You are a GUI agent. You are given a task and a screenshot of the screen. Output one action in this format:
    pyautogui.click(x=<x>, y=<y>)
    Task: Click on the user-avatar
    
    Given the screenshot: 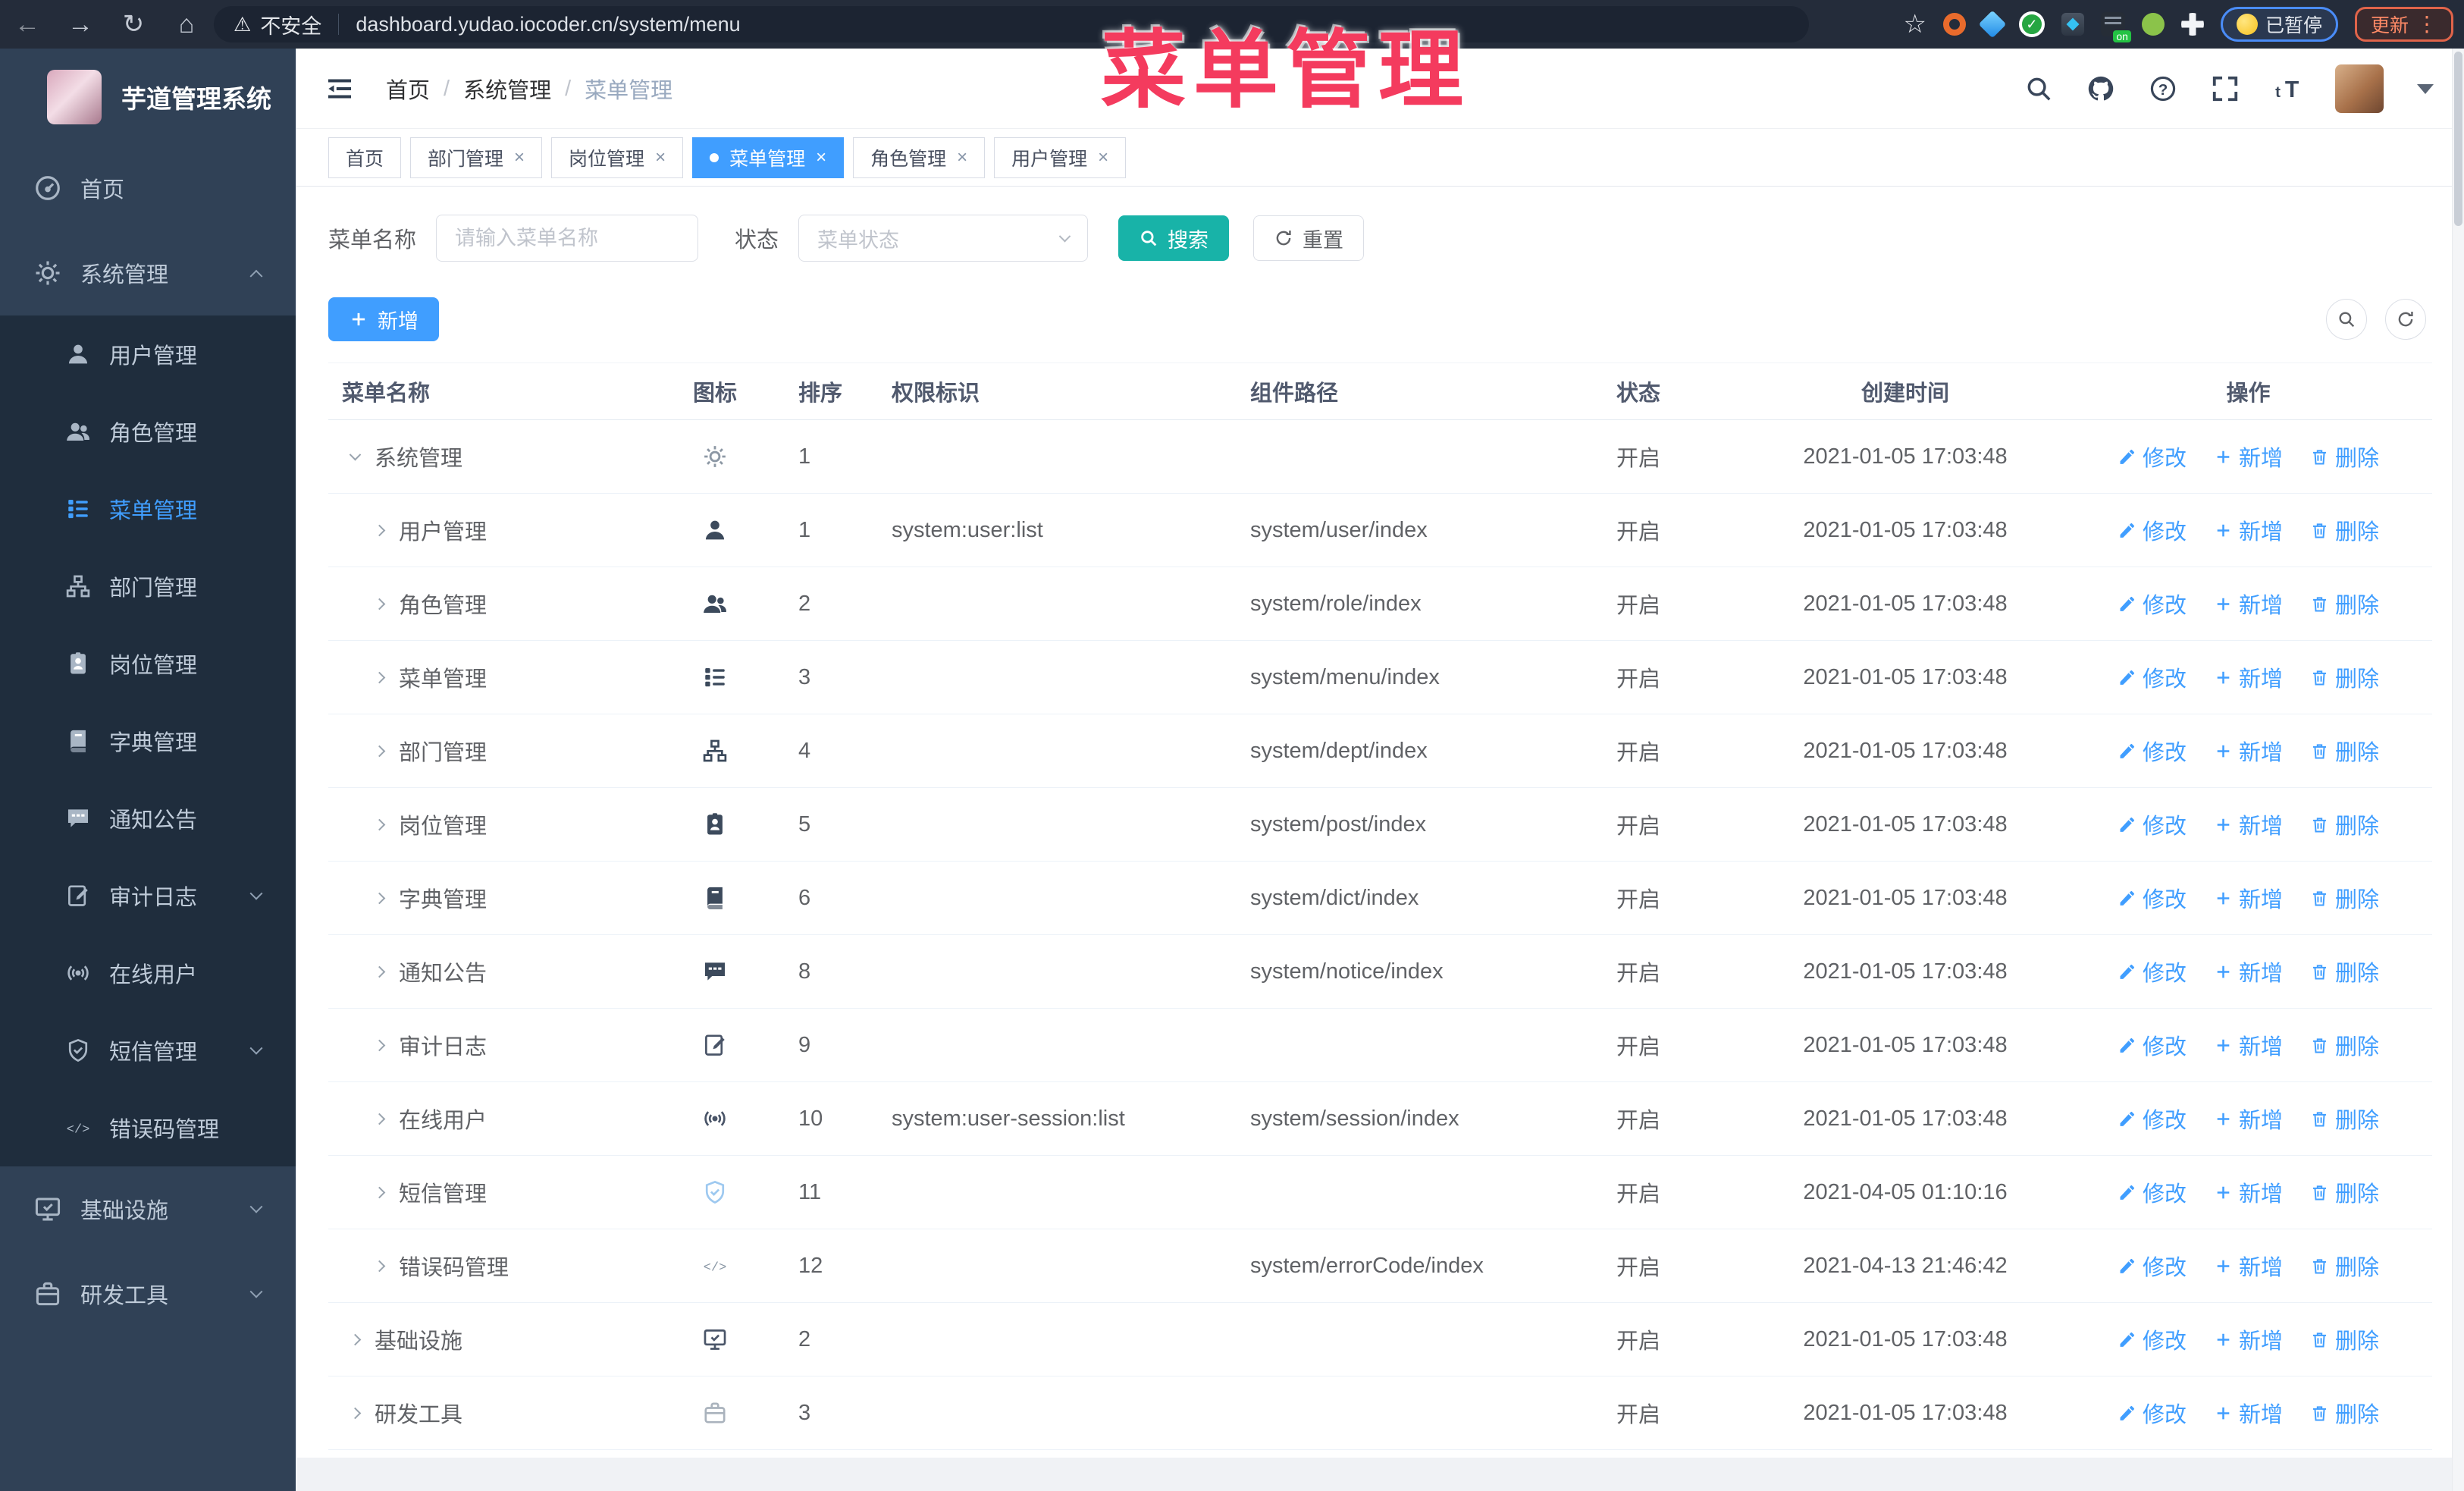 What is the action you would take?
    pyautogui.click(x=2360, y=88)
    